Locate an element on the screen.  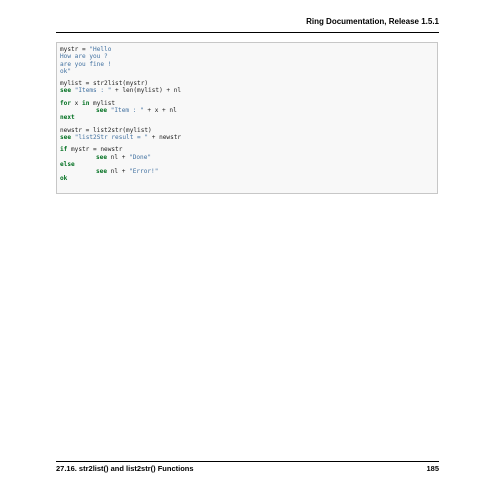
code-text: mystr = newstr is located at coordinates (95, 150).